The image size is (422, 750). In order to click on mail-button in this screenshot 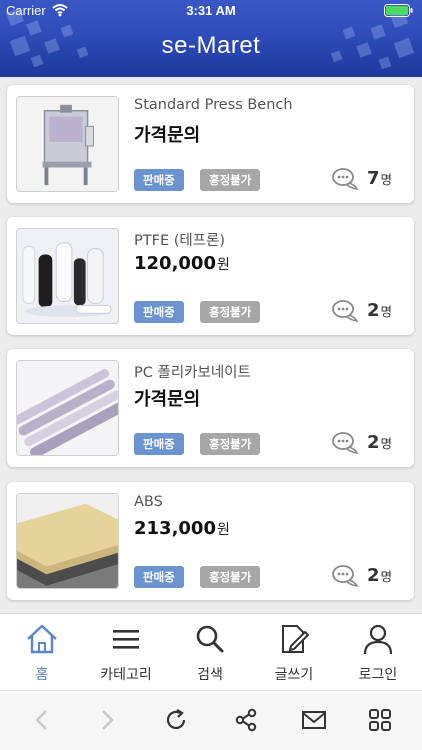, I will do `click(314, 720)`.